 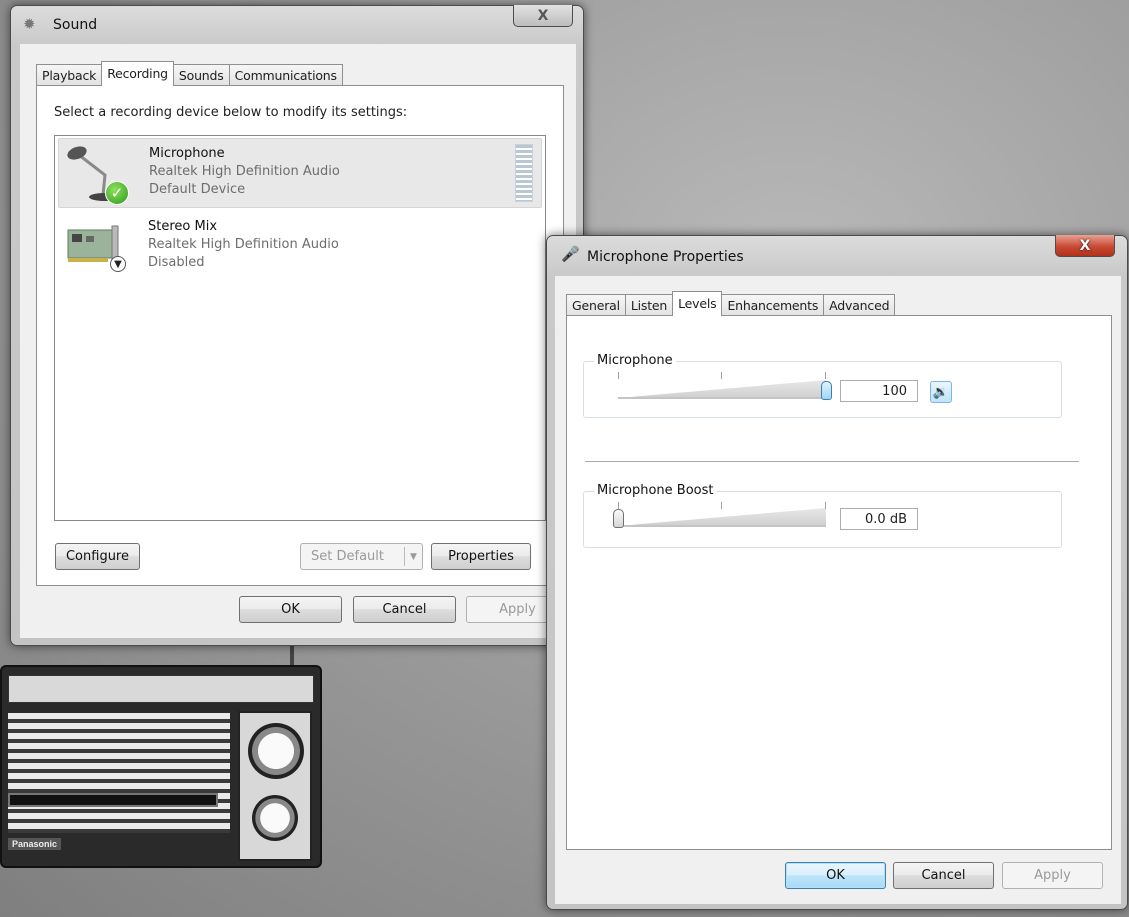 I want to click on tab-advanced: Advanced, so click(x=859, y=305).